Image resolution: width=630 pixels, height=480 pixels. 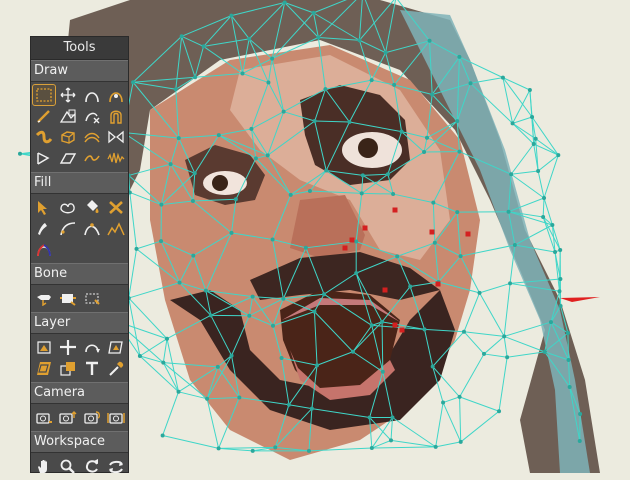 I want to click on bend-points-tool, so click(x=68, y=158).